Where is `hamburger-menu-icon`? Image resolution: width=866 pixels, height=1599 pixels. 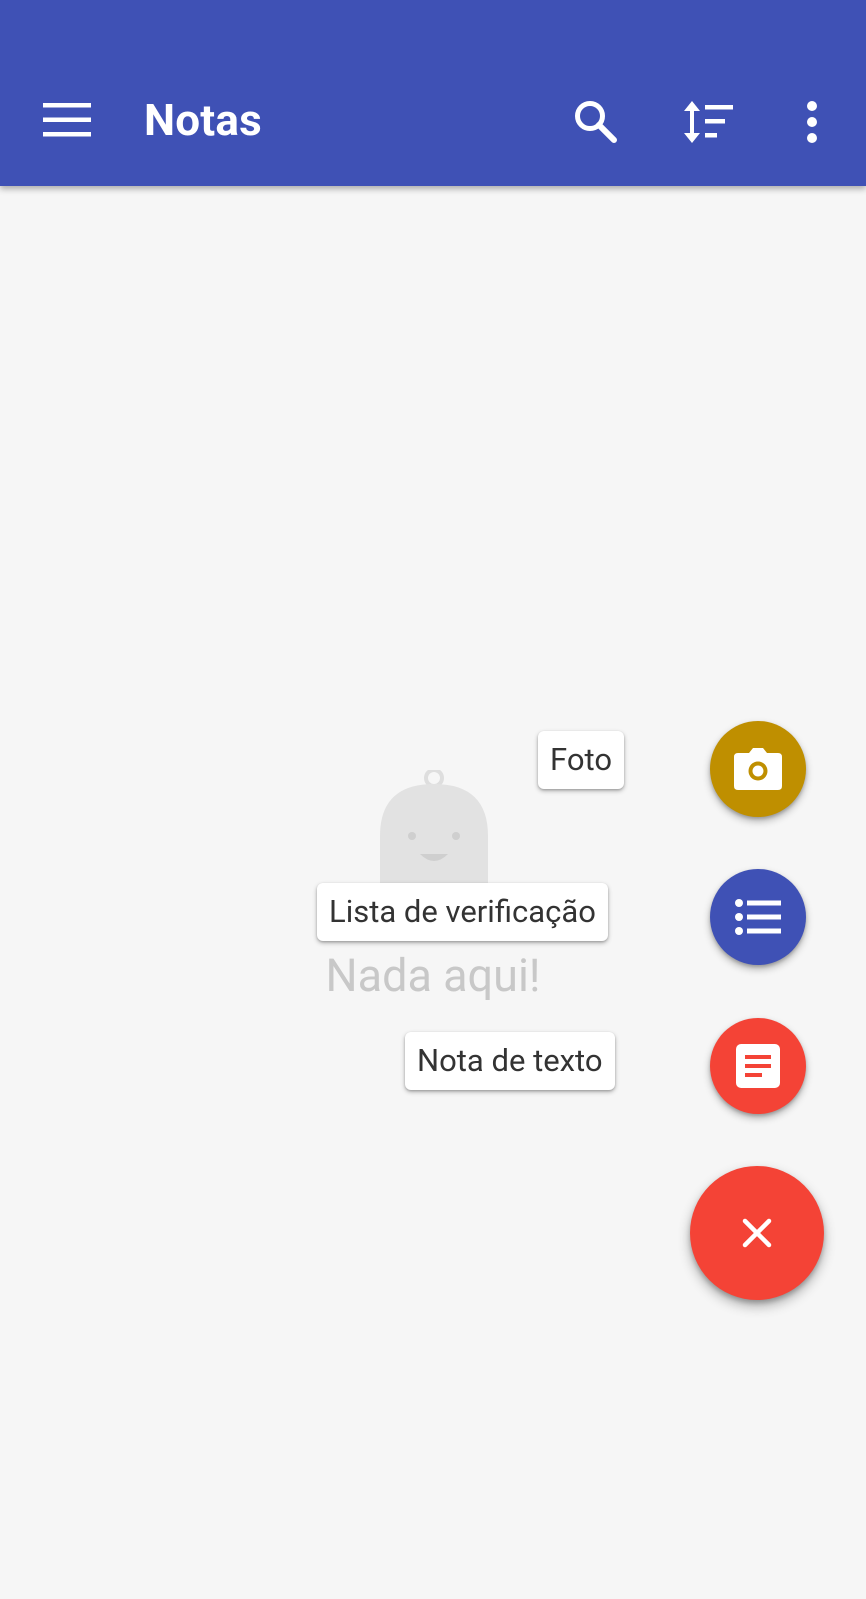 hamburger-menu-icon is located at coordinates (67, 120).